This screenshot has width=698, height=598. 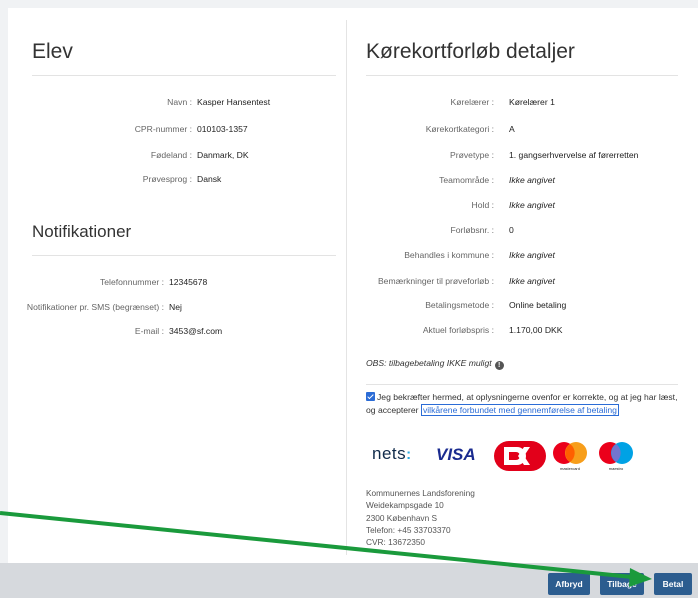 What do you see at coordinates (616, 468) in the screenshot?
I see `maestro-logo-text: maestro` at bounding box center [616, 468].